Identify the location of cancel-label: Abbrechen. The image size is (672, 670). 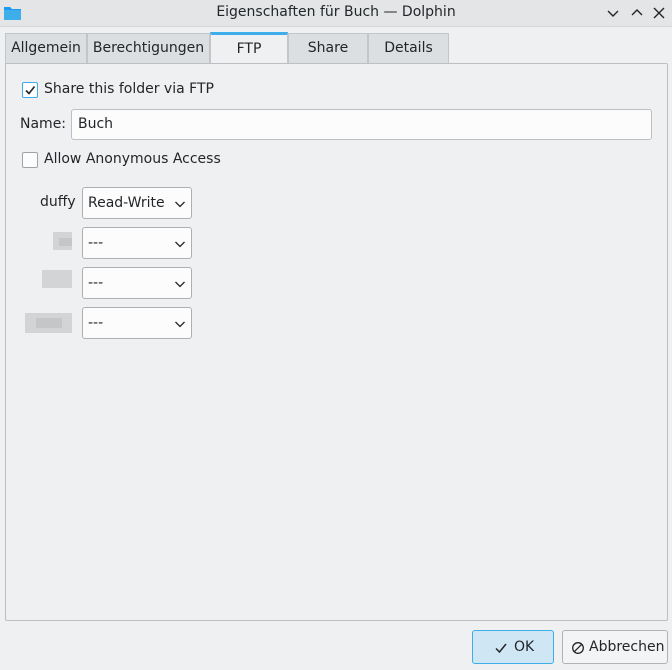
(627, 647).